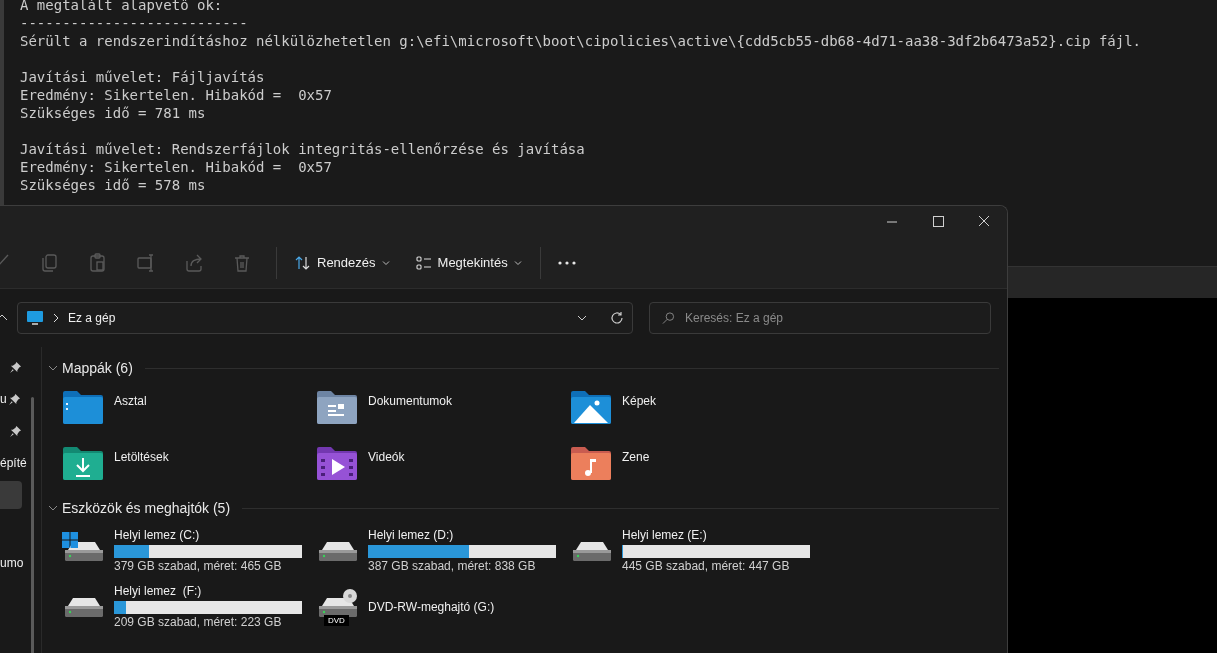 This screenshot has width=1217, height=653. I want to click on terminal-line: Javítási művelet: Rendszerfájlok integritás-ellenőrzése és javítása, so click(303, 149).